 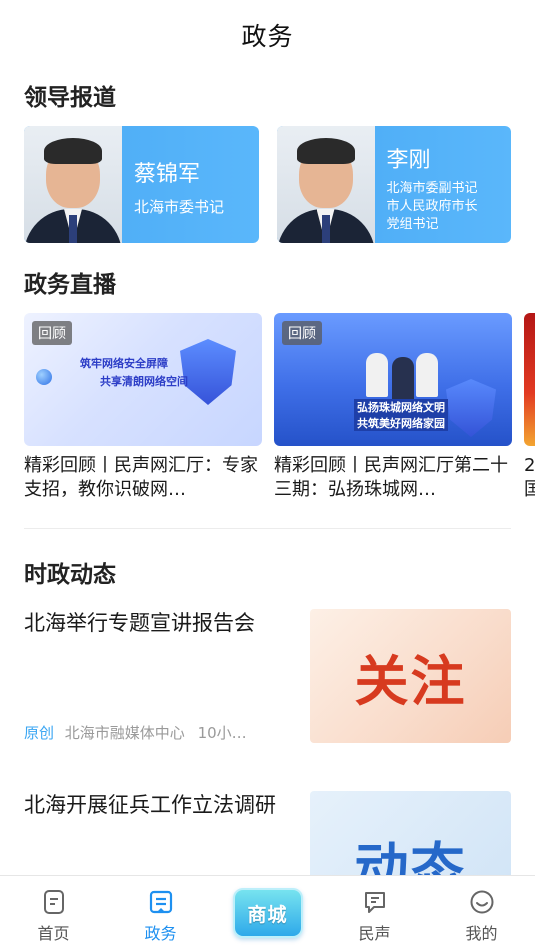 What do you see at coordinates (401, 407) in the screenshot?
I see `thumb-text: 弘扬珠城网络文明` at bounding box center [401, 407].